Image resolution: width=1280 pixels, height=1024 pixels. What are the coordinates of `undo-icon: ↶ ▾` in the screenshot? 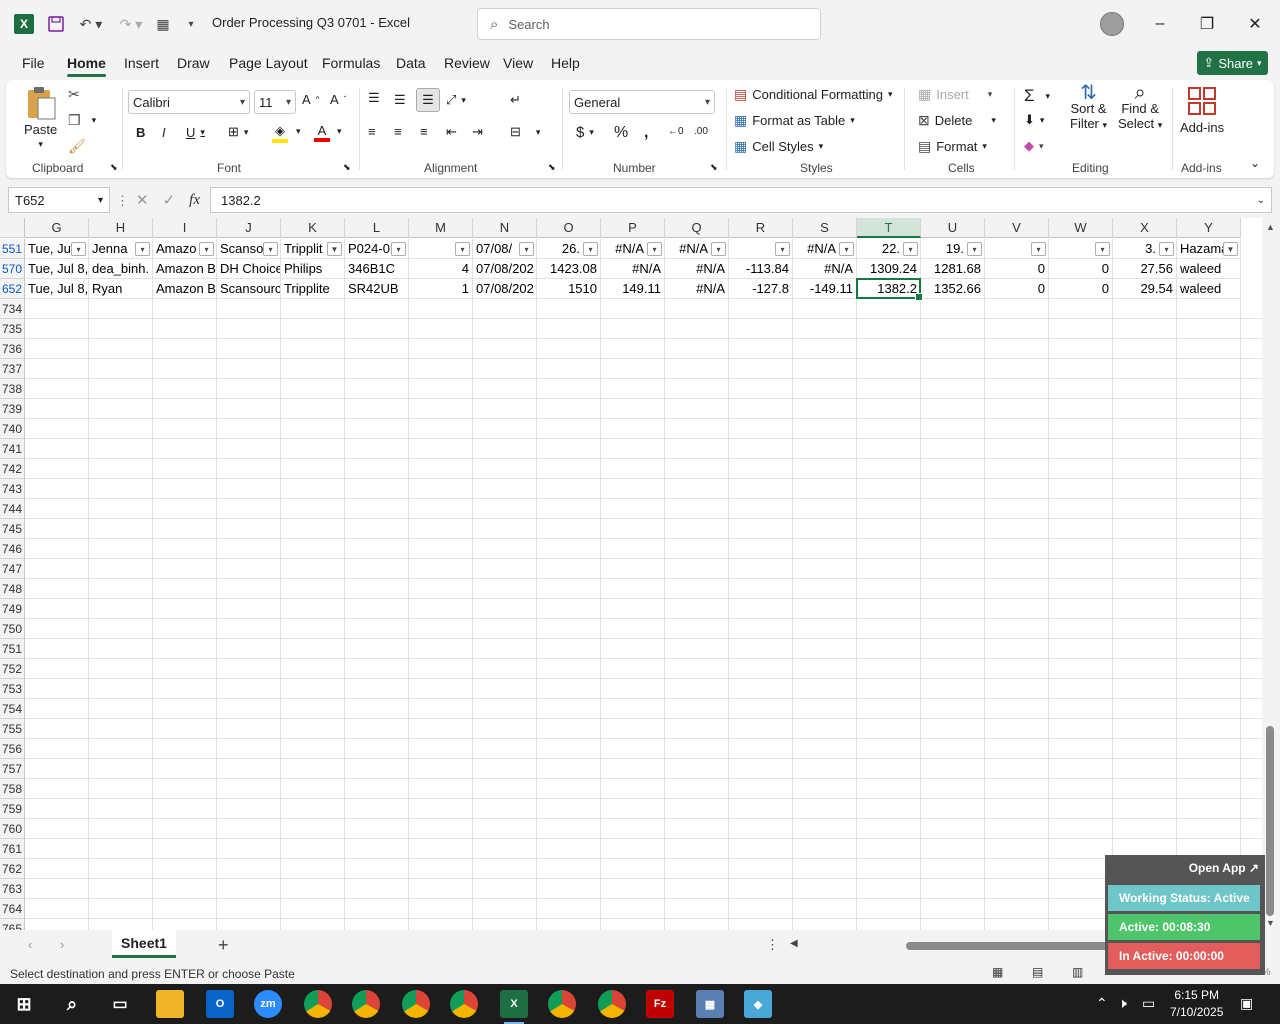 It's located at (91, 24).